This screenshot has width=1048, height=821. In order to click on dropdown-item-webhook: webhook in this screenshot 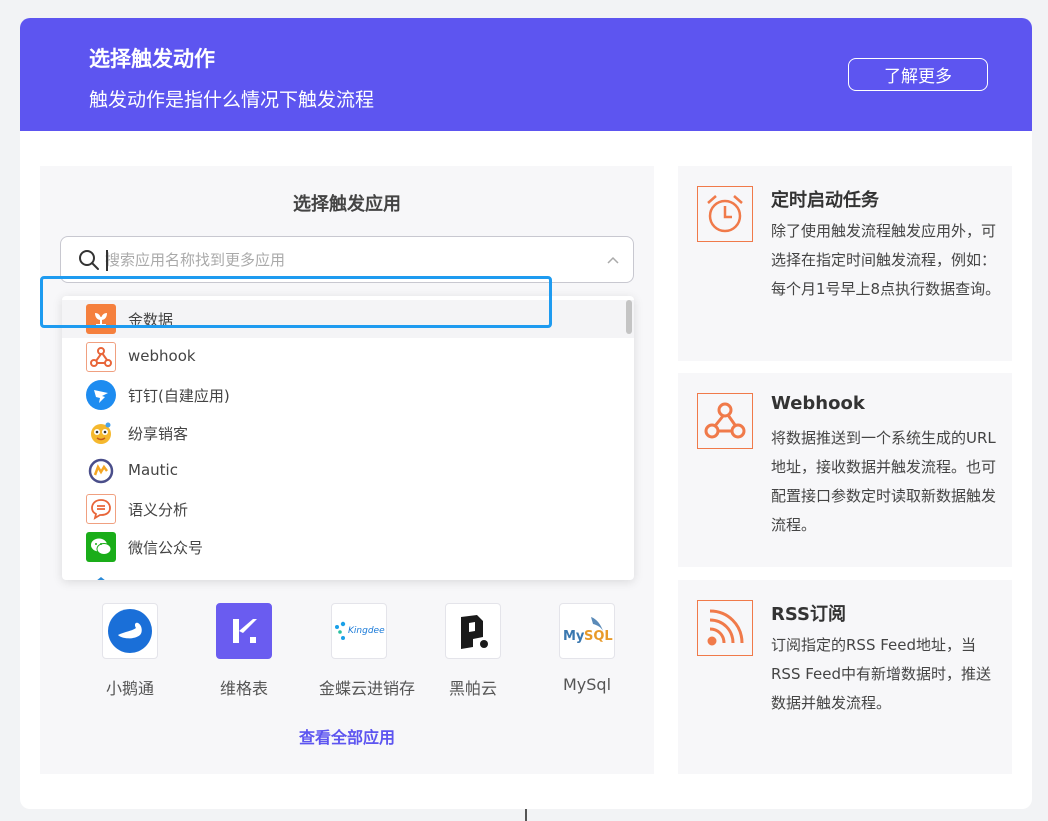, I will do `click(348, 357)`.